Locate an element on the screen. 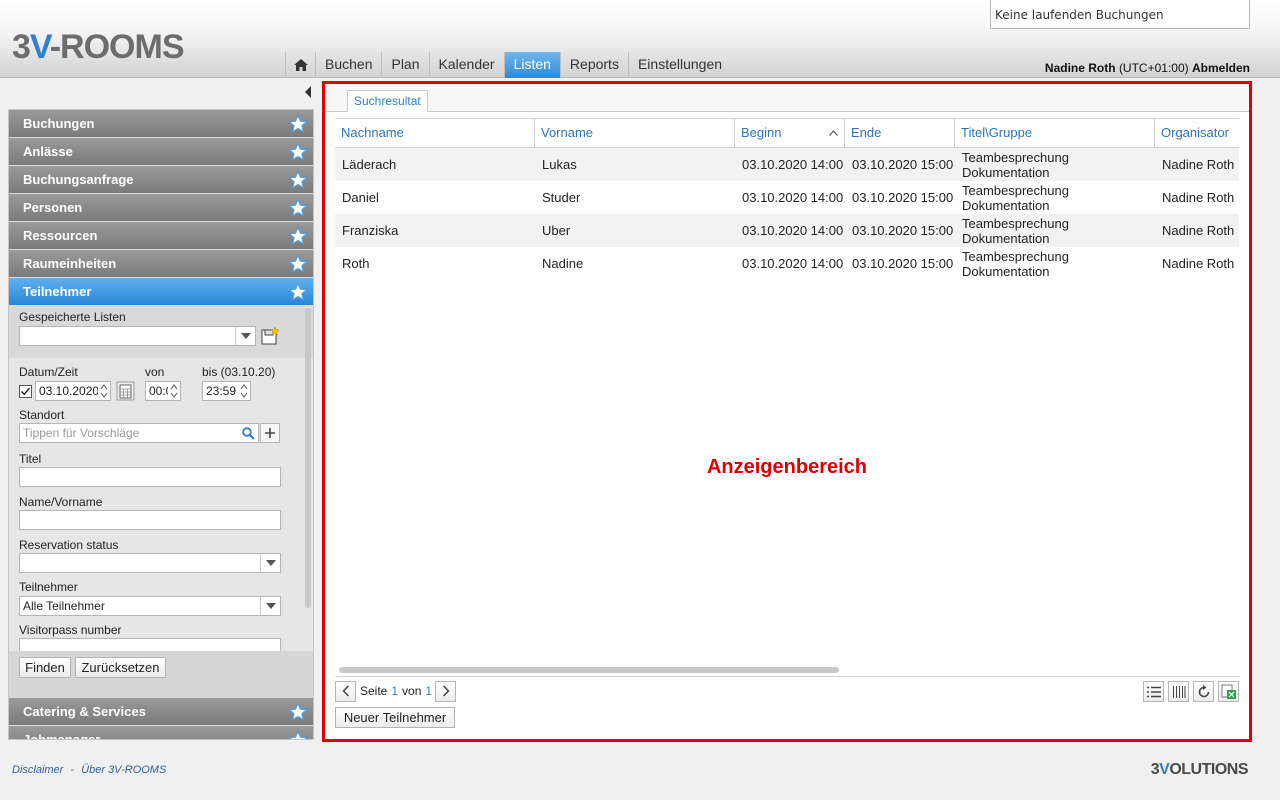 The image size is (1280, 800). sidebar-section-personen: Personen is located at coordinates (161, 208).